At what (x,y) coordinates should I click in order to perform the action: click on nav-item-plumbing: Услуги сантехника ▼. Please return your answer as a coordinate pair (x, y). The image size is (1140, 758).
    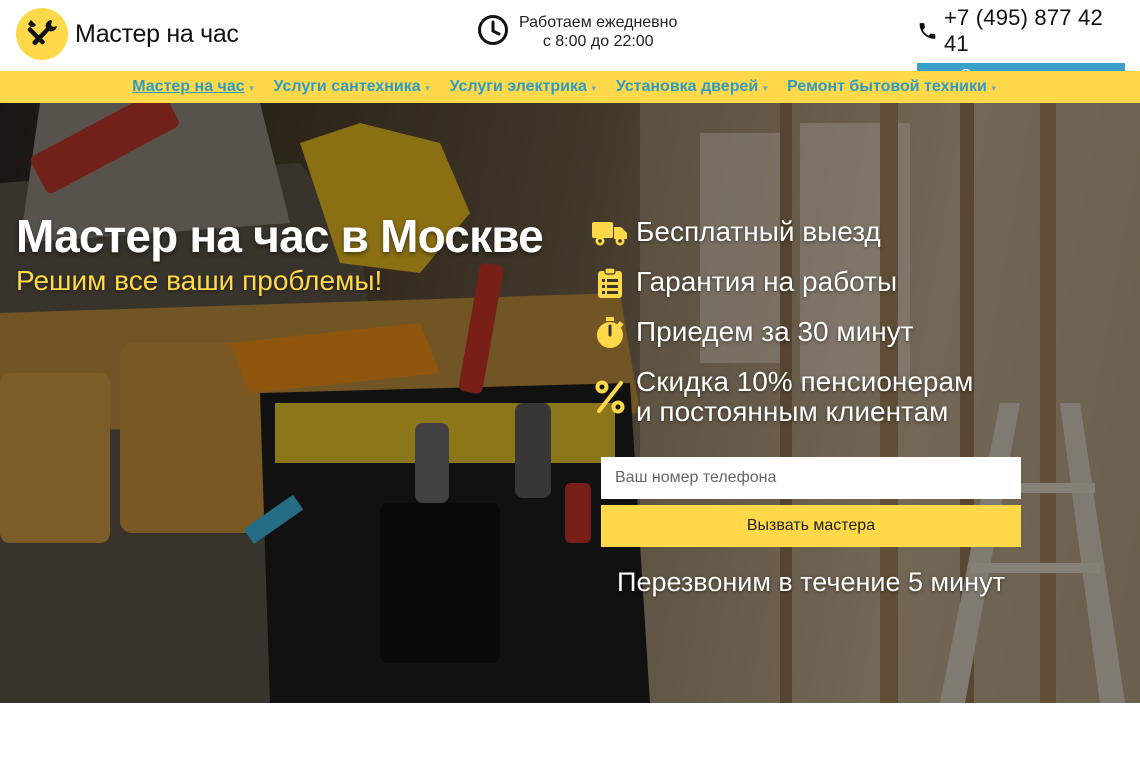
    Looking at the image, I should click on (353, 87).